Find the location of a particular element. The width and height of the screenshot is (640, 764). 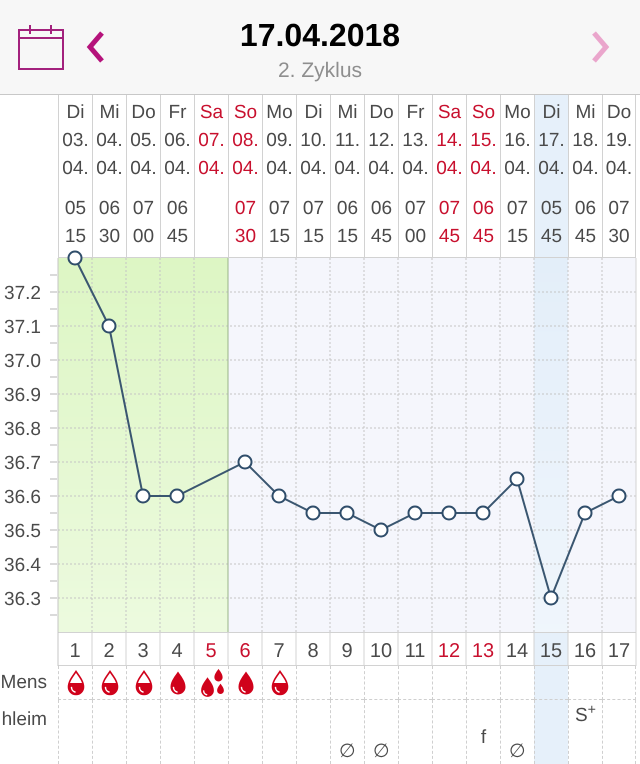

day-of-month: 03. is located at coordinates (75, 141).